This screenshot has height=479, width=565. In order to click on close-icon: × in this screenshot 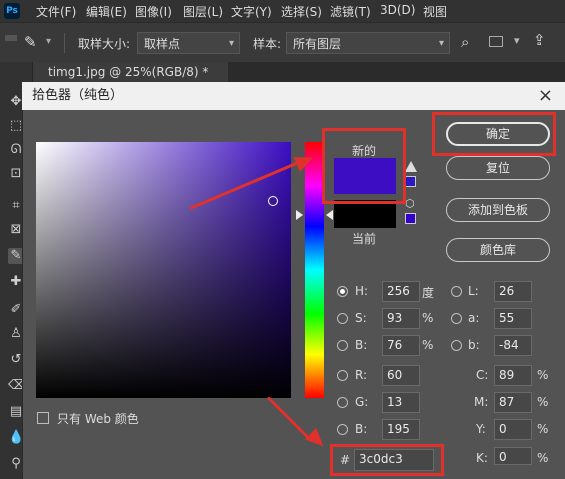, I will do `click(545, 96)`.